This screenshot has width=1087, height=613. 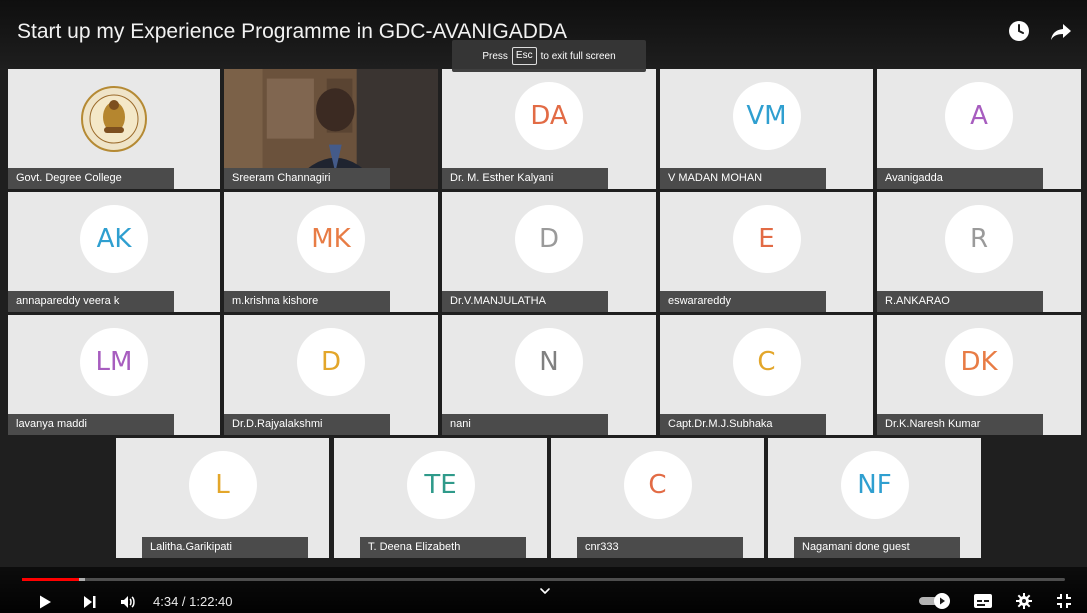 I want to click on participant-avatar: TE, so click(x=440, y=485).